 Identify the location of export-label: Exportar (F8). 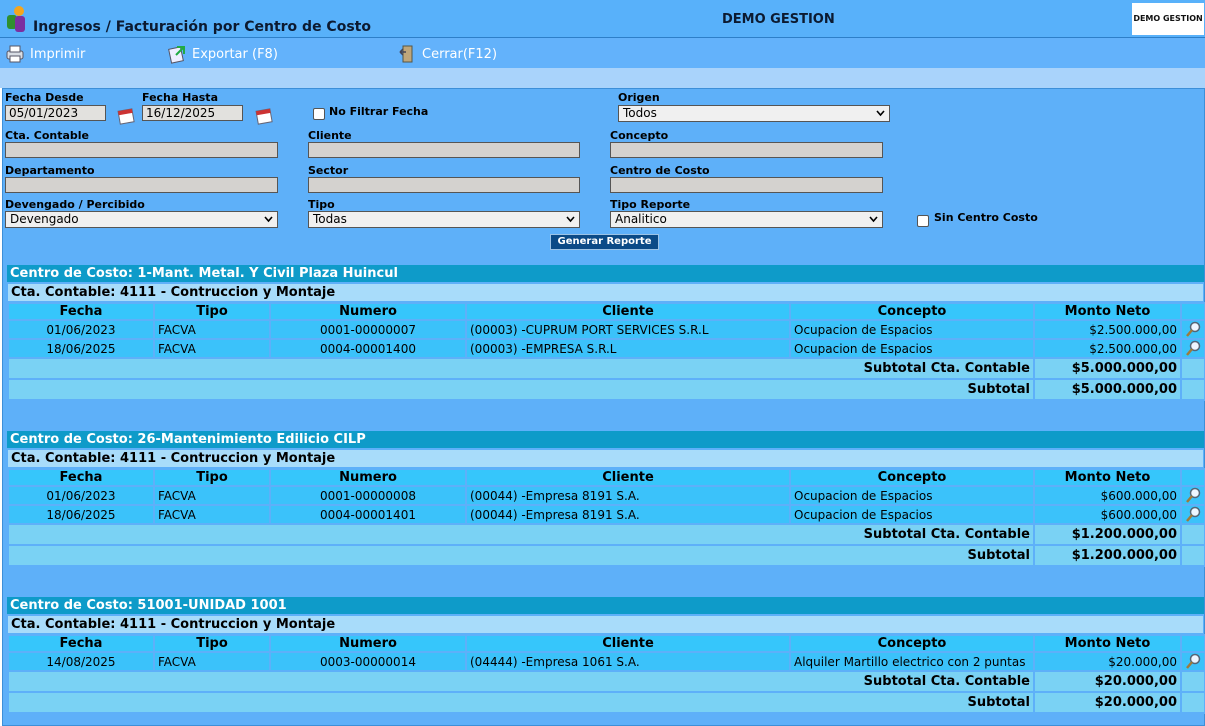
(235, 54).